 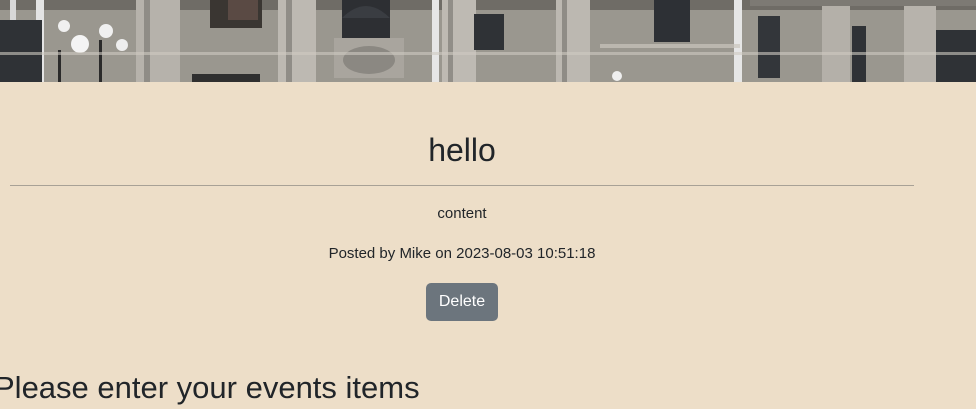 I want to click on events-heading: Please enter your events items, so click(x=210, y=387).